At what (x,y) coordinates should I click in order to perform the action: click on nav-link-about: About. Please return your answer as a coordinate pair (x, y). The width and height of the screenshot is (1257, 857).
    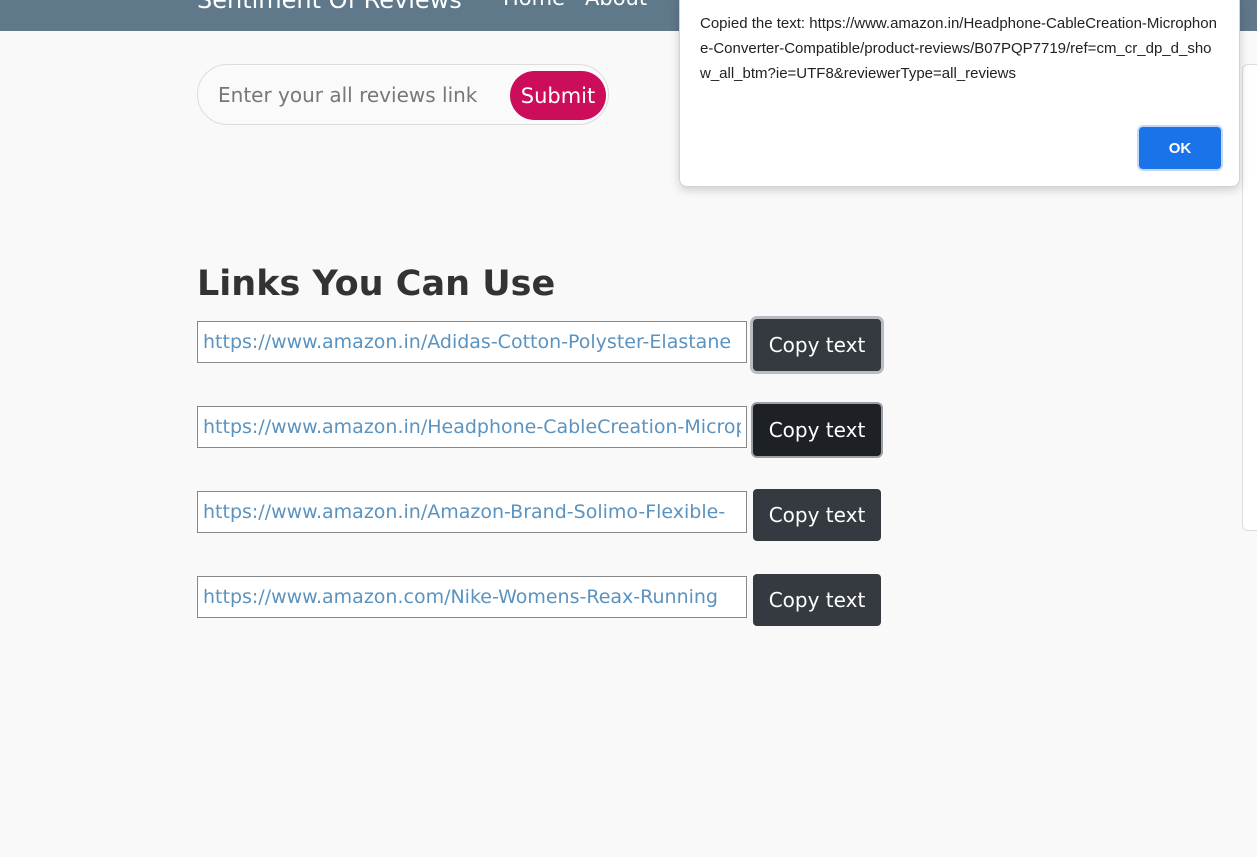
    Looking at the image, I should click on (616, 5).